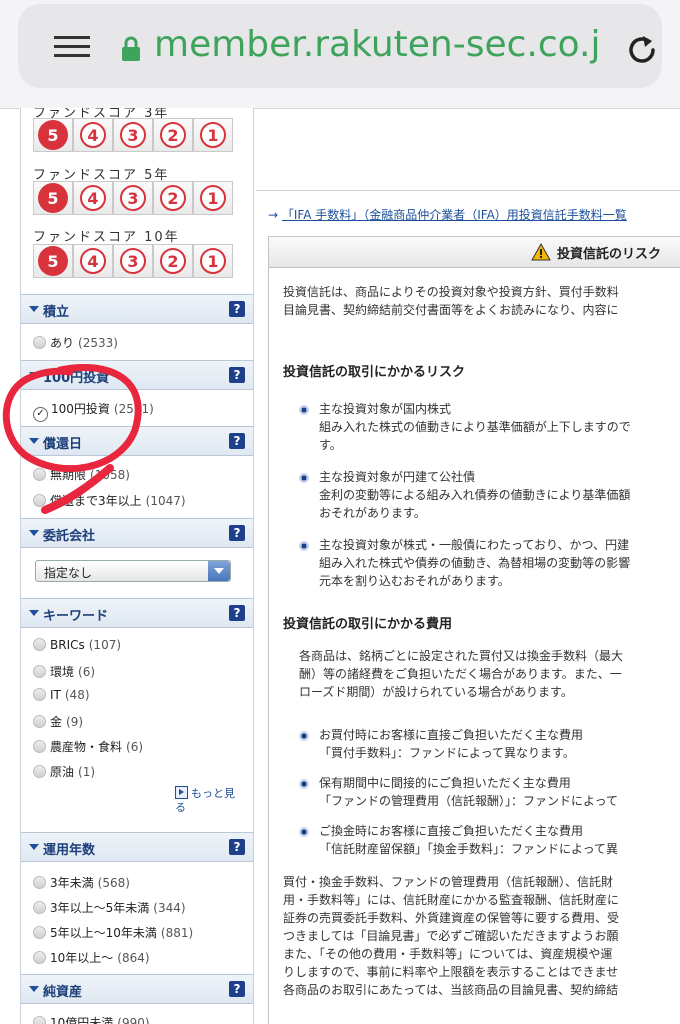  What do you see at coordinates (64, 771) in the screenshot?
I see `option-keyword: 原油 (1)` at bounding box center [64, 771].